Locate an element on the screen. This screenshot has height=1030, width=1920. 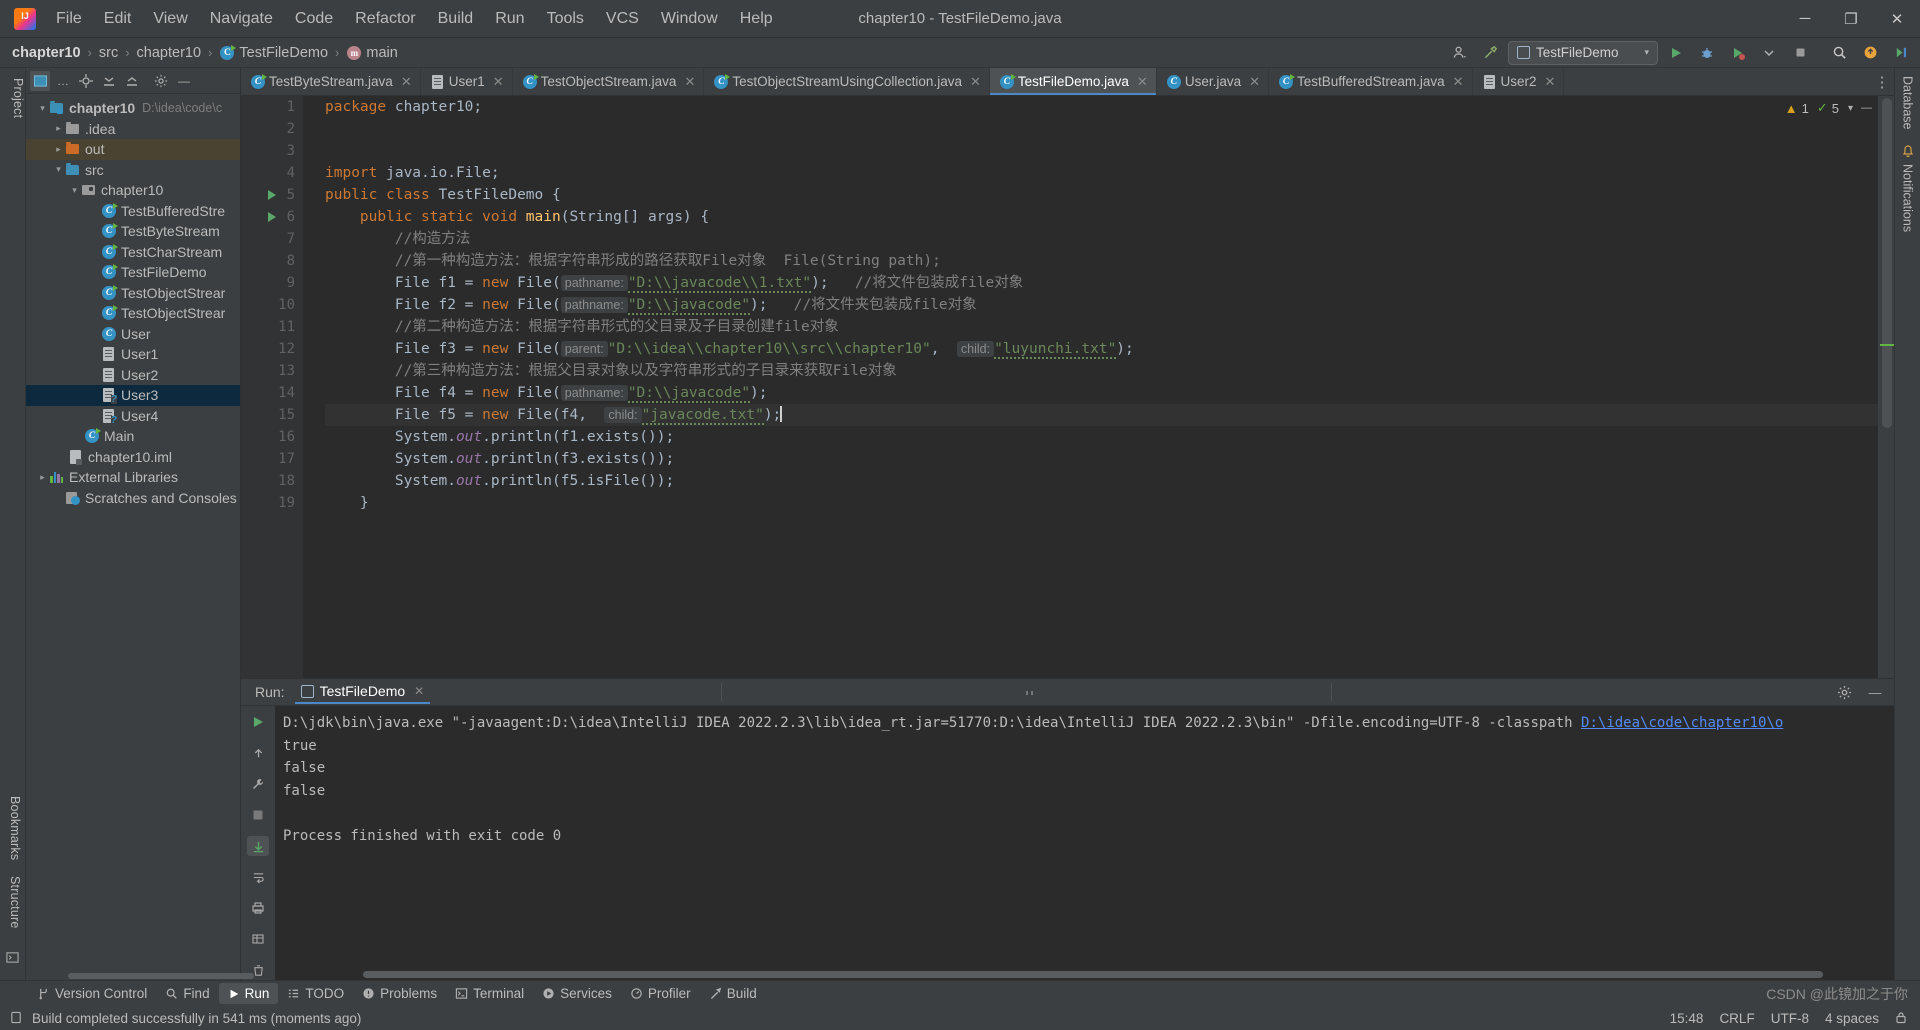
run-button is located at coordinates (1676, 53).